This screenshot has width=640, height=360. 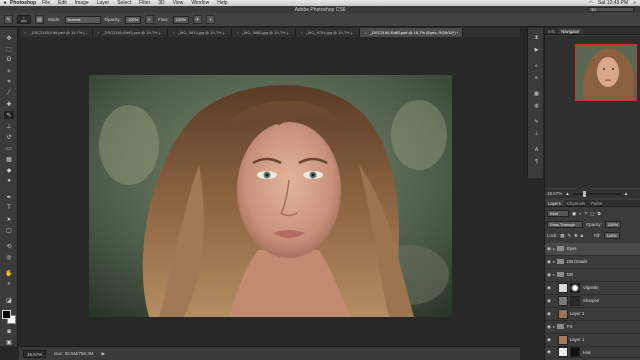 I want to click on color-panel-icon: ◍, so click(x=536, y=105).